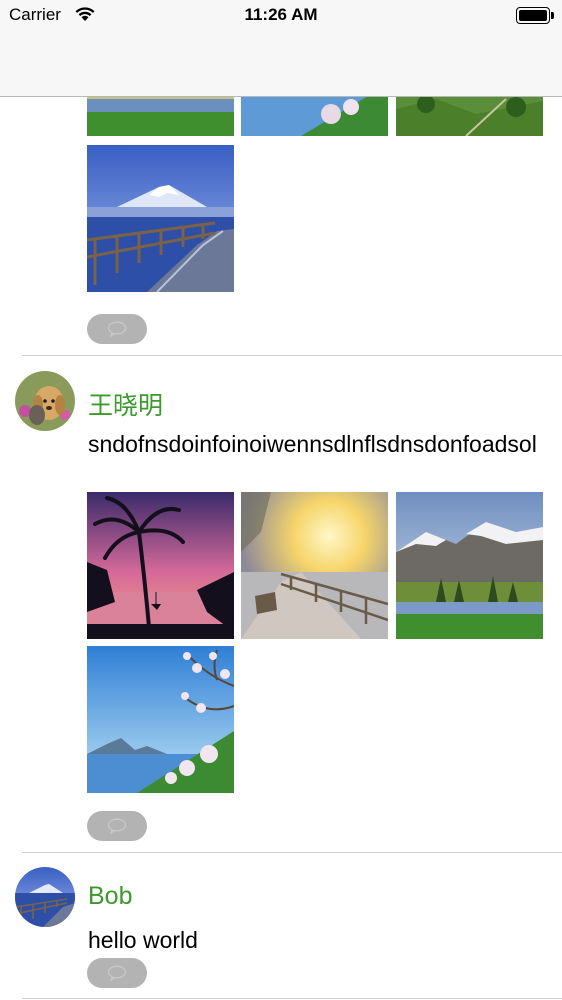  What do you see at coordinates (143, 940) in the screenshot?
I see `post-text: hello world` at bounding box center [143, 940].